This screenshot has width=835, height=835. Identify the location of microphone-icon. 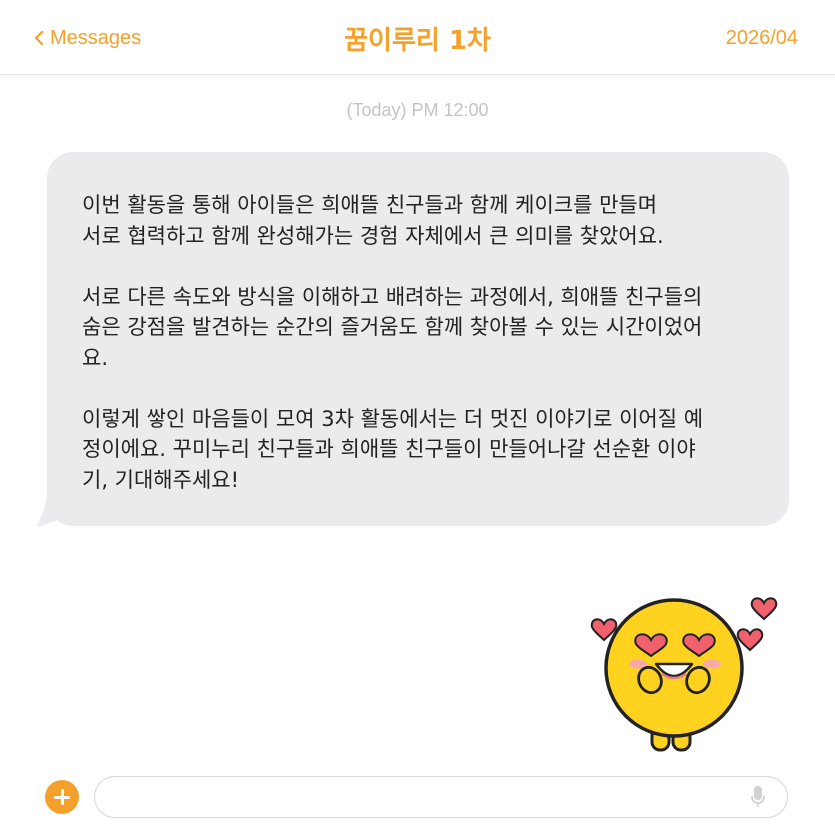
(758, 797).